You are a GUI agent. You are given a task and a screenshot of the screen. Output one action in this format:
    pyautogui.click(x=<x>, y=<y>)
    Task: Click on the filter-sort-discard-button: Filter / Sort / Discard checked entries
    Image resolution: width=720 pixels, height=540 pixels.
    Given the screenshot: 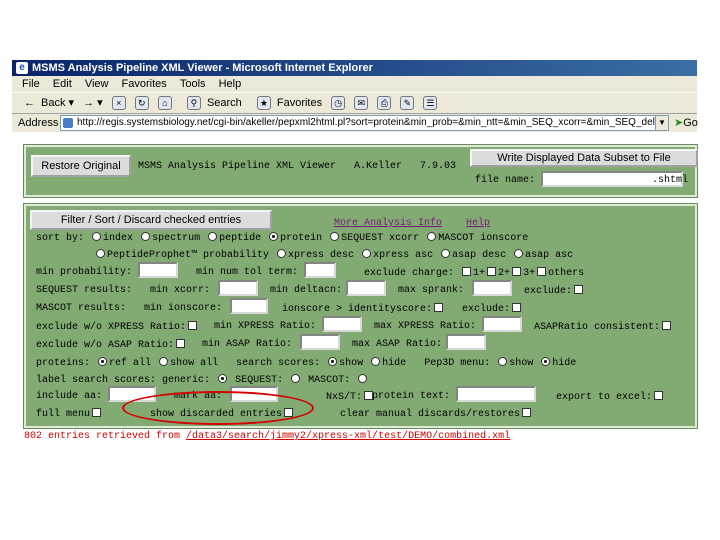 What is the action you would take?
    pyautogui.click(x=151, y=220)
    